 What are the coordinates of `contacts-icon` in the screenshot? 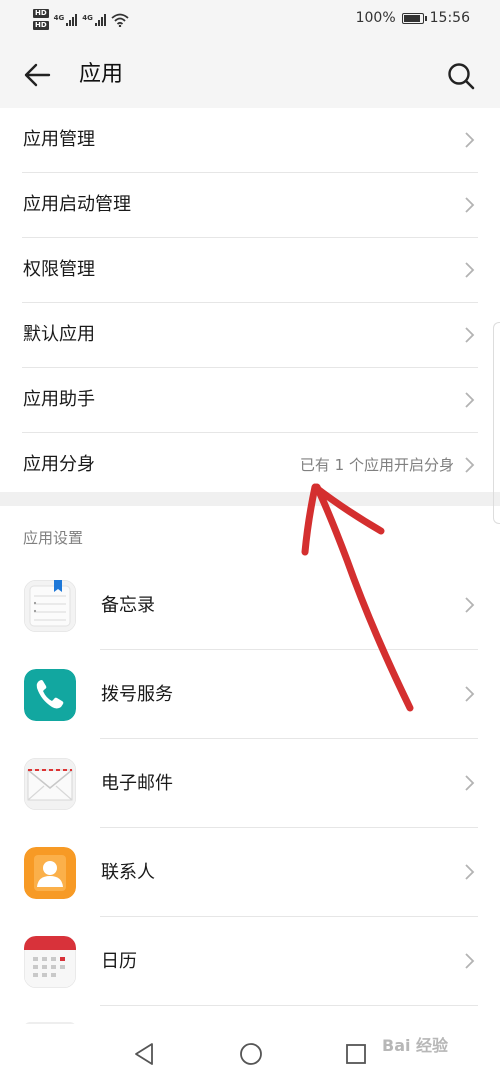 It's located at (50, 873).